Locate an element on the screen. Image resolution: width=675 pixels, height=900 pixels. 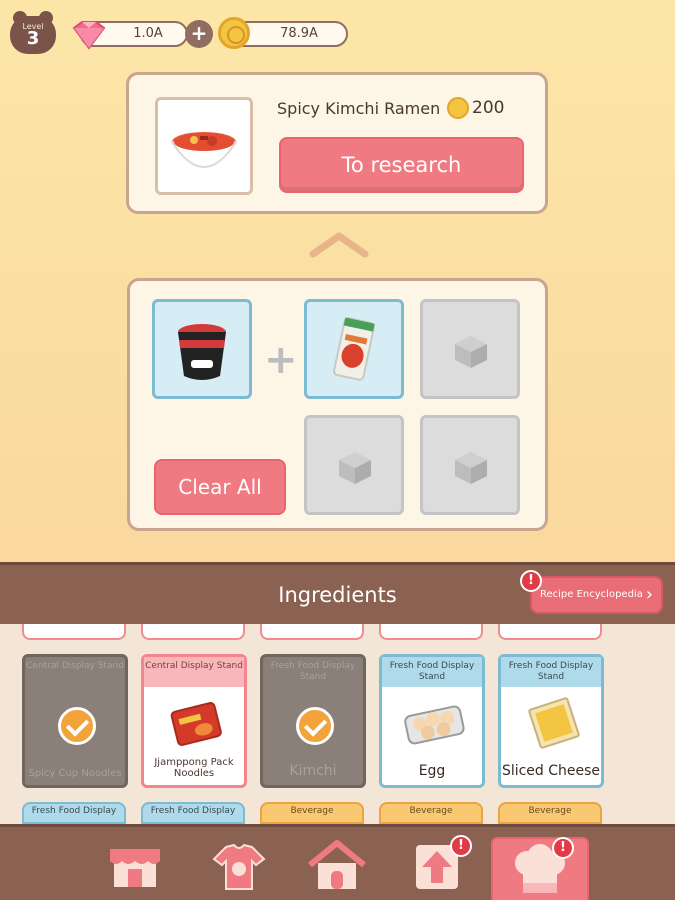
home-icon is located at coordinates (337, 864).